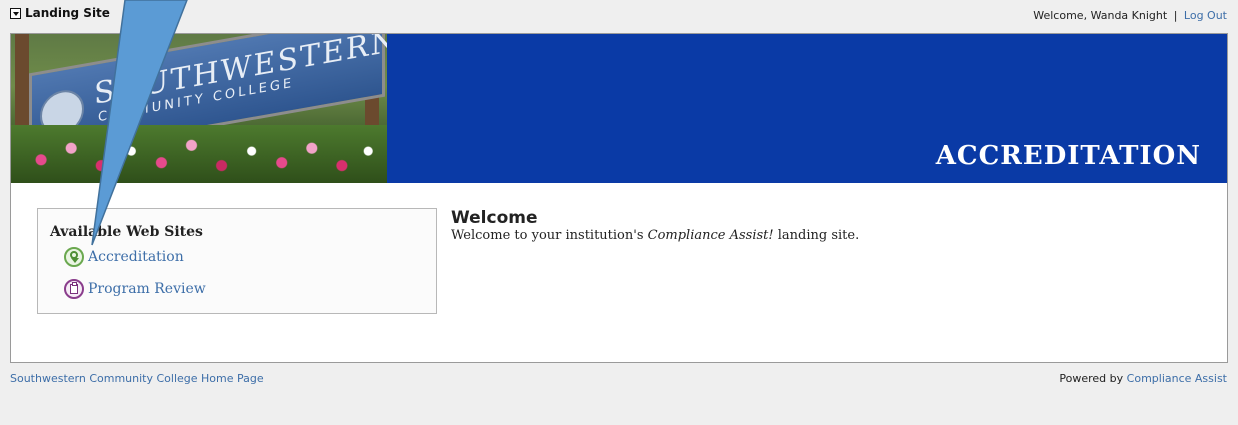 This screenshot has height=425, width=1238. Describe the element at coordinates (147, 289) in the screenshot. I see `site-link-label: Program Review` at that location.